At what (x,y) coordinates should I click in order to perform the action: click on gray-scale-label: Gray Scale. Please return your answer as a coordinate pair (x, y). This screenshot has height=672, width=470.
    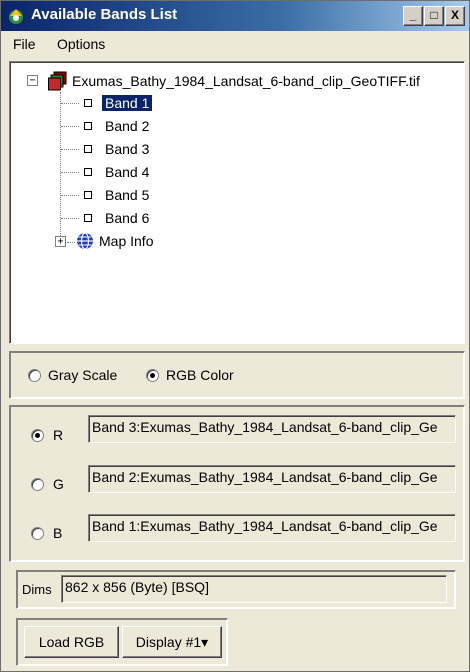
    Looking at the image, I should click on (83, 375).